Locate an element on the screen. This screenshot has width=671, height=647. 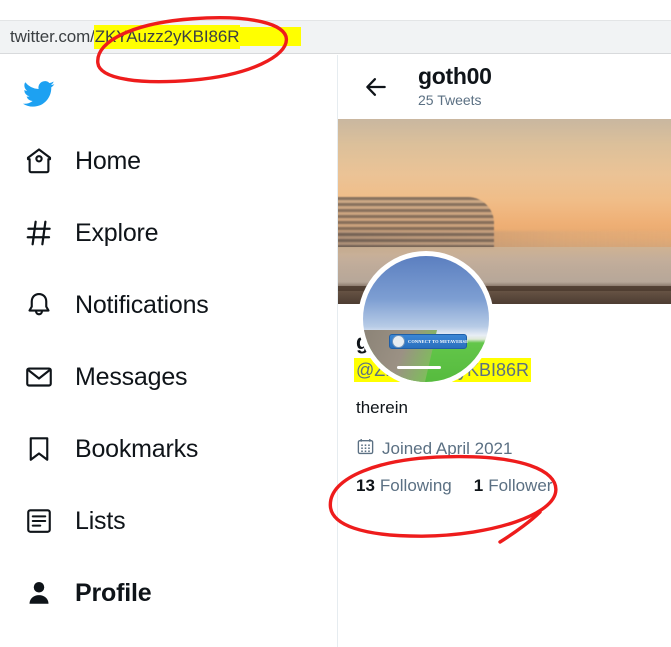
url-handle-highlighted: ZKYAuzz2yKBI86R is located at coordinates (167, 37).